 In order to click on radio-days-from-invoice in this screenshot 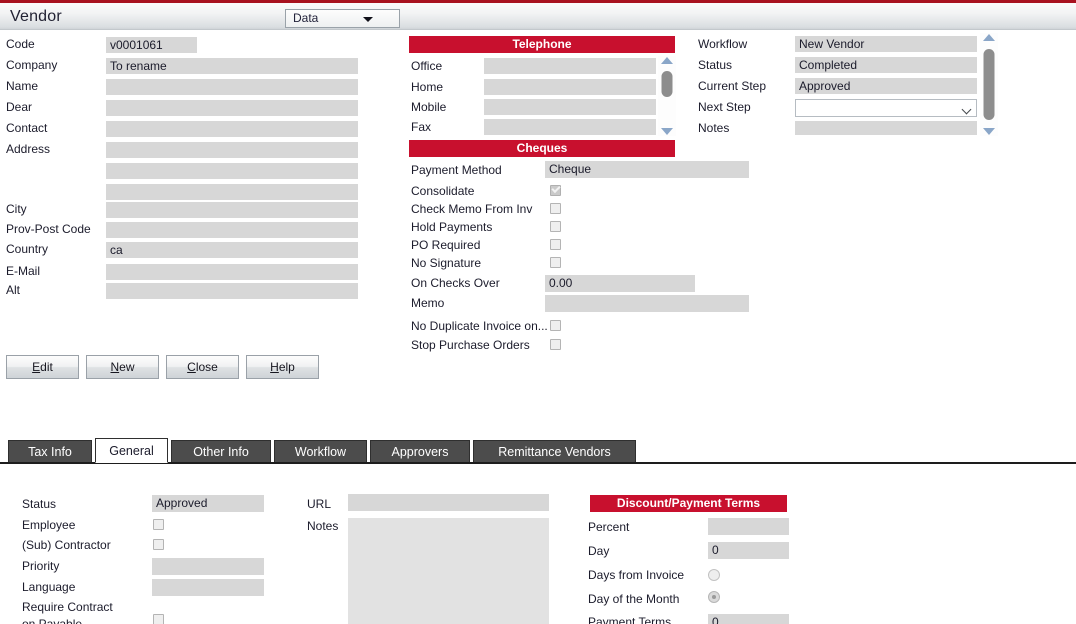, I will do `click(714, 575)`.